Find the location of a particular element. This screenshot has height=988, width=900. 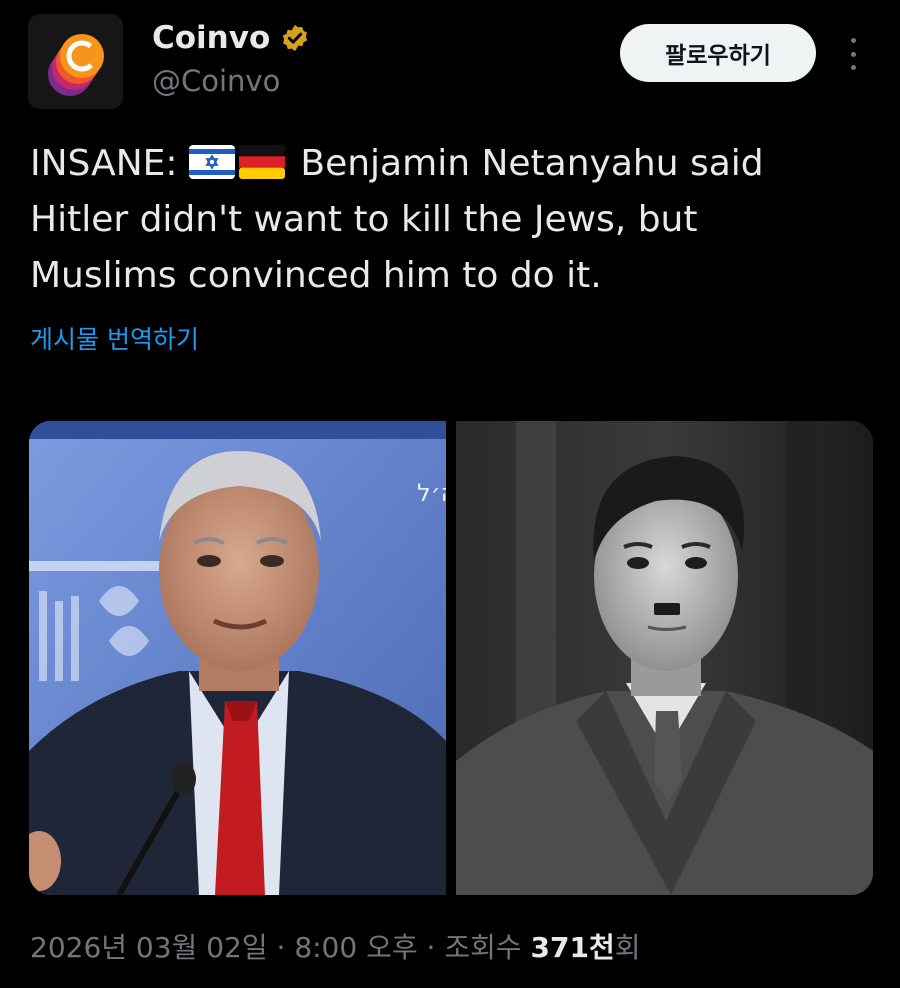

tweet-line-1: INSANE: Benjamin Netanyahu said is located at coordinates (450, 164).